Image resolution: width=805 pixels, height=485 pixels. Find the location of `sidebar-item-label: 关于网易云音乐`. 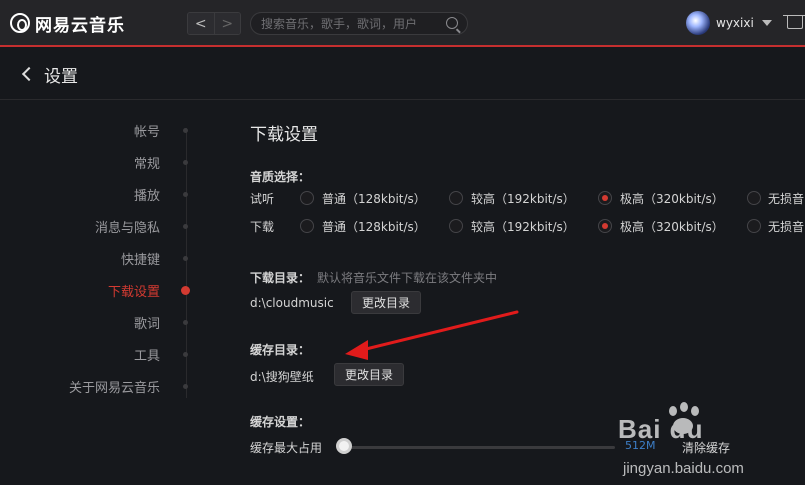

sidebar-item-label: 关于网易云音乐 is located at coordinates (114, 388).